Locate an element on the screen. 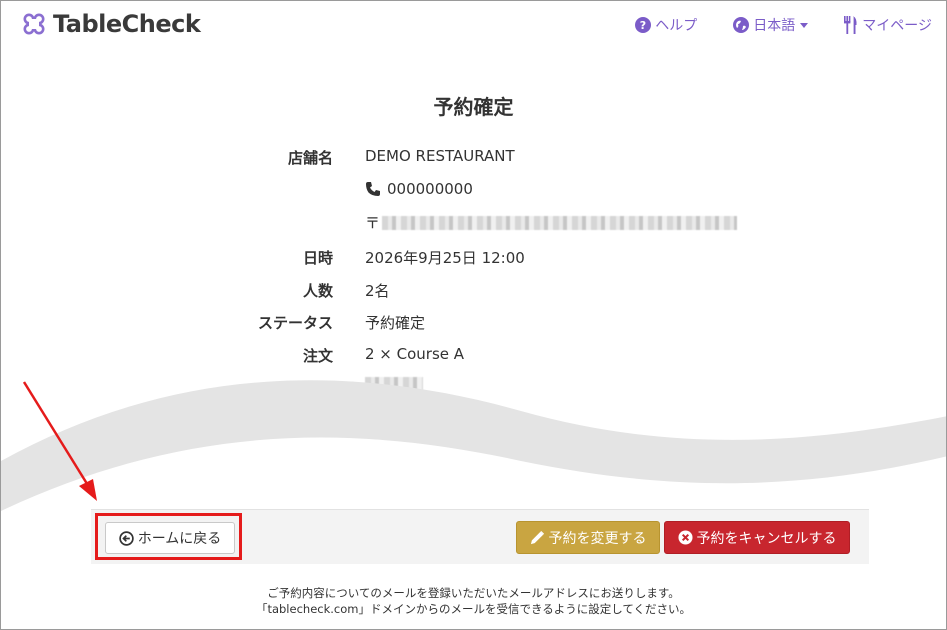 The image size is (947, 630). cancel-reservation-button: 予約をキャンセルする is located at coordinates (757, 537).